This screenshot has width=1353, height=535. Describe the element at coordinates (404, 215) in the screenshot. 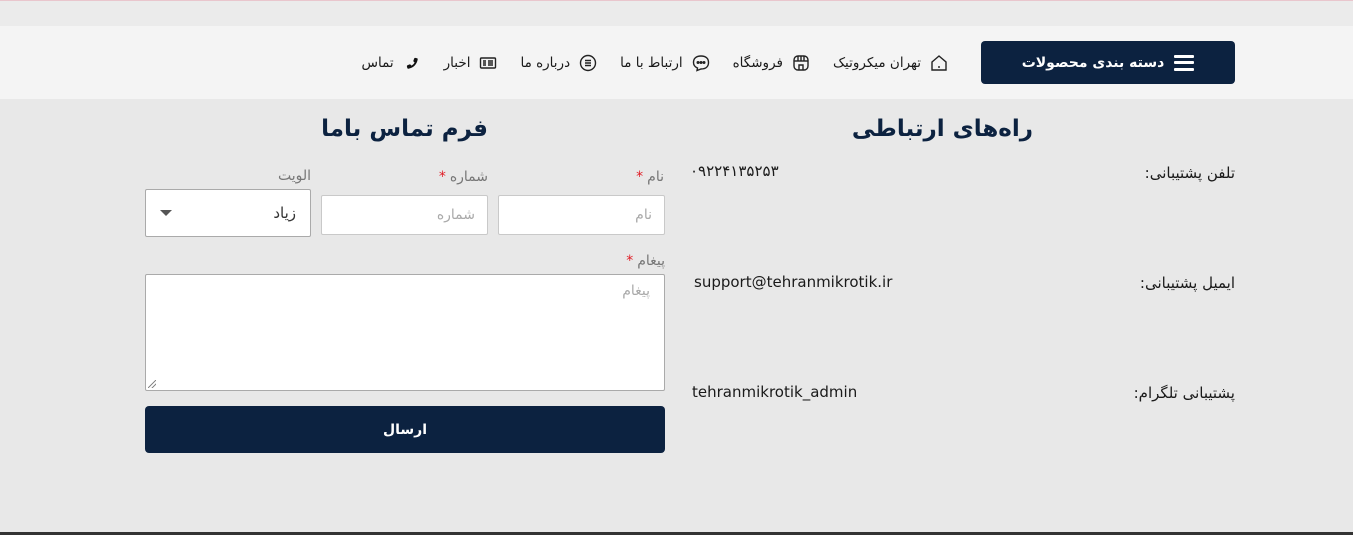

I see `number-input: شماره` at that location.